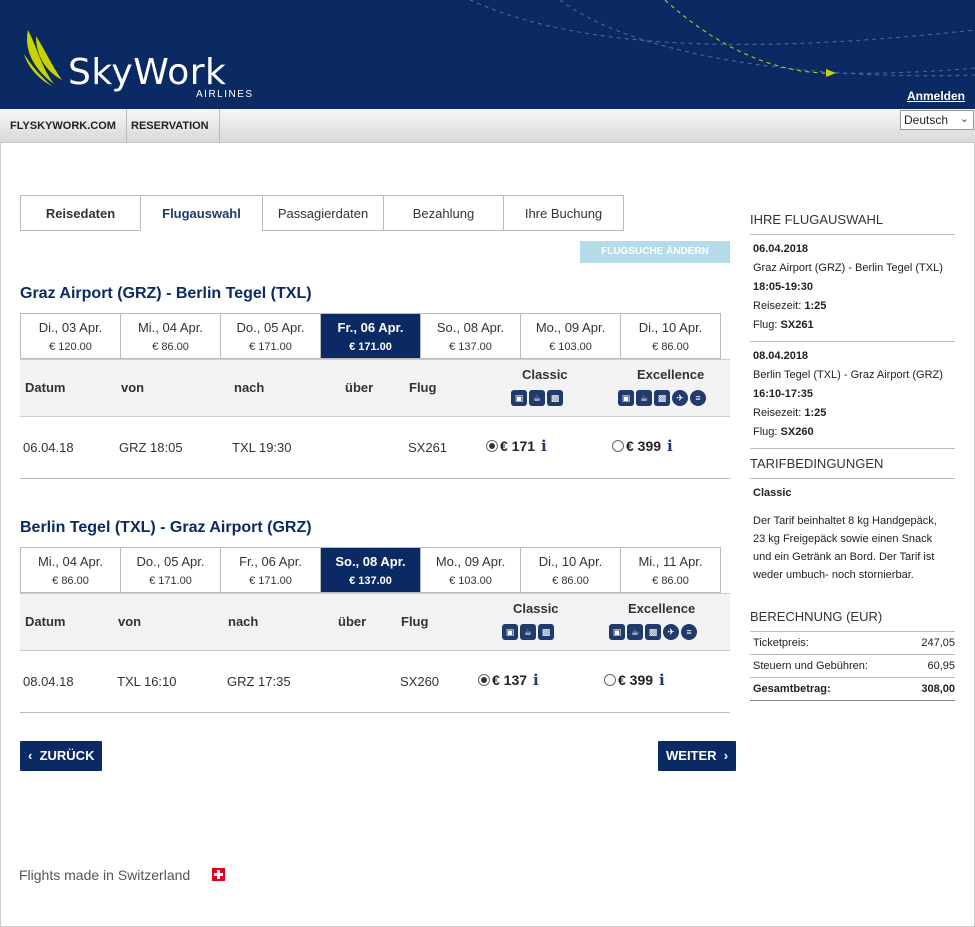 The image size is (975, 927). What do you see at coordinates (536, 608) in the screenshot?
I see `col-classic: Classic` at bounding box center [536, 608].